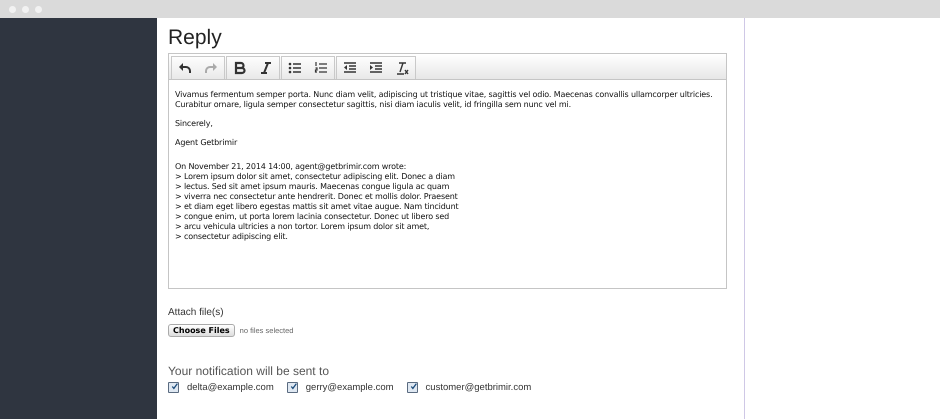 This screenshot has width=940, height=419. I want to click on clear-format-icon, so click(402, 68).